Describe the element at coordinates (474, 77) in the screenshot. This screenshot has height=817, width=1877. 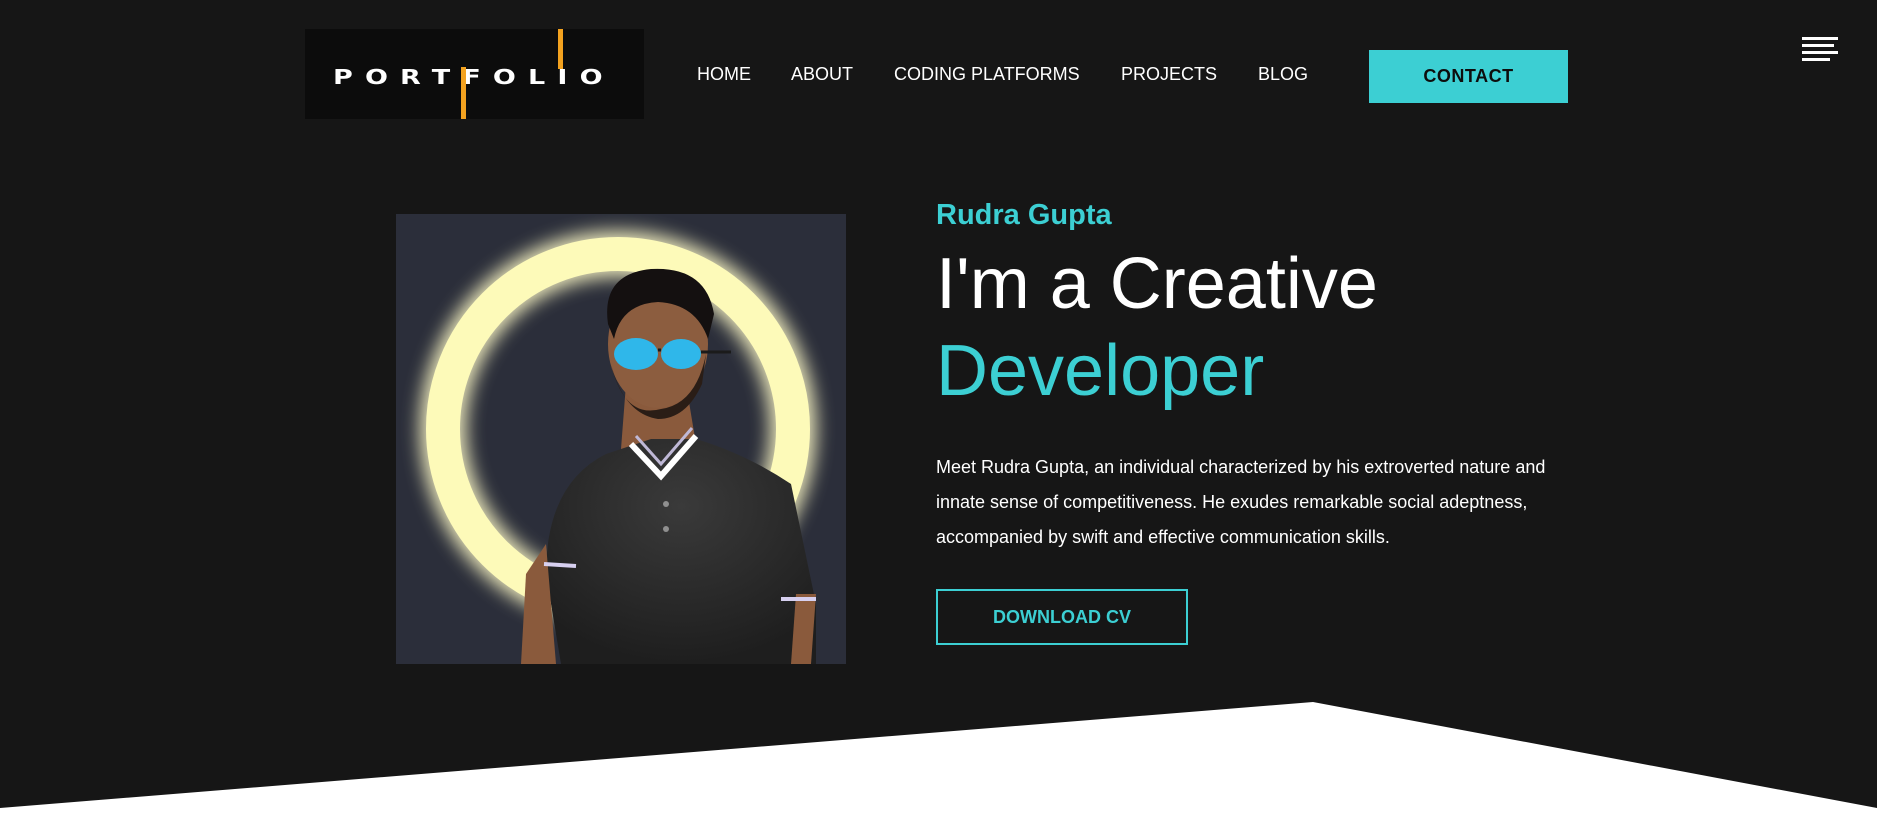
I see `logo-text: PORTFOLIO` at that location.